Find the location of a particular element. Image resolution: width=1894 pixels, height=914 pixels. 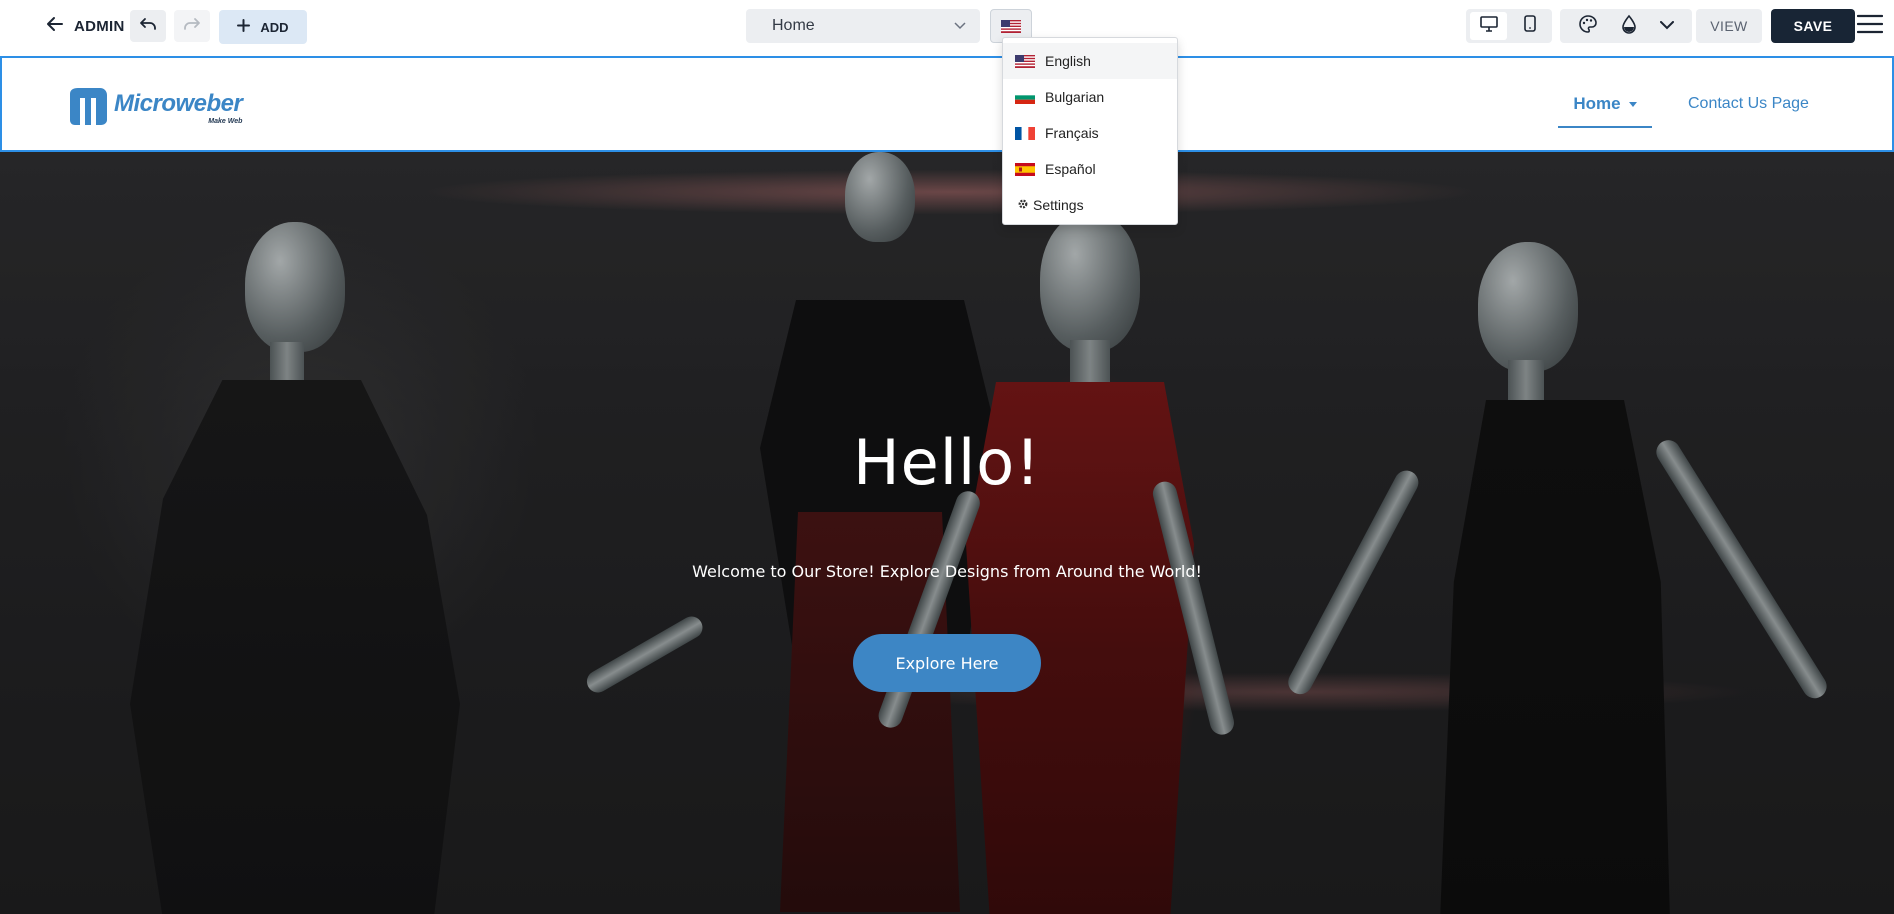

add-element-button: ADD is located at coordinates (263, 27).